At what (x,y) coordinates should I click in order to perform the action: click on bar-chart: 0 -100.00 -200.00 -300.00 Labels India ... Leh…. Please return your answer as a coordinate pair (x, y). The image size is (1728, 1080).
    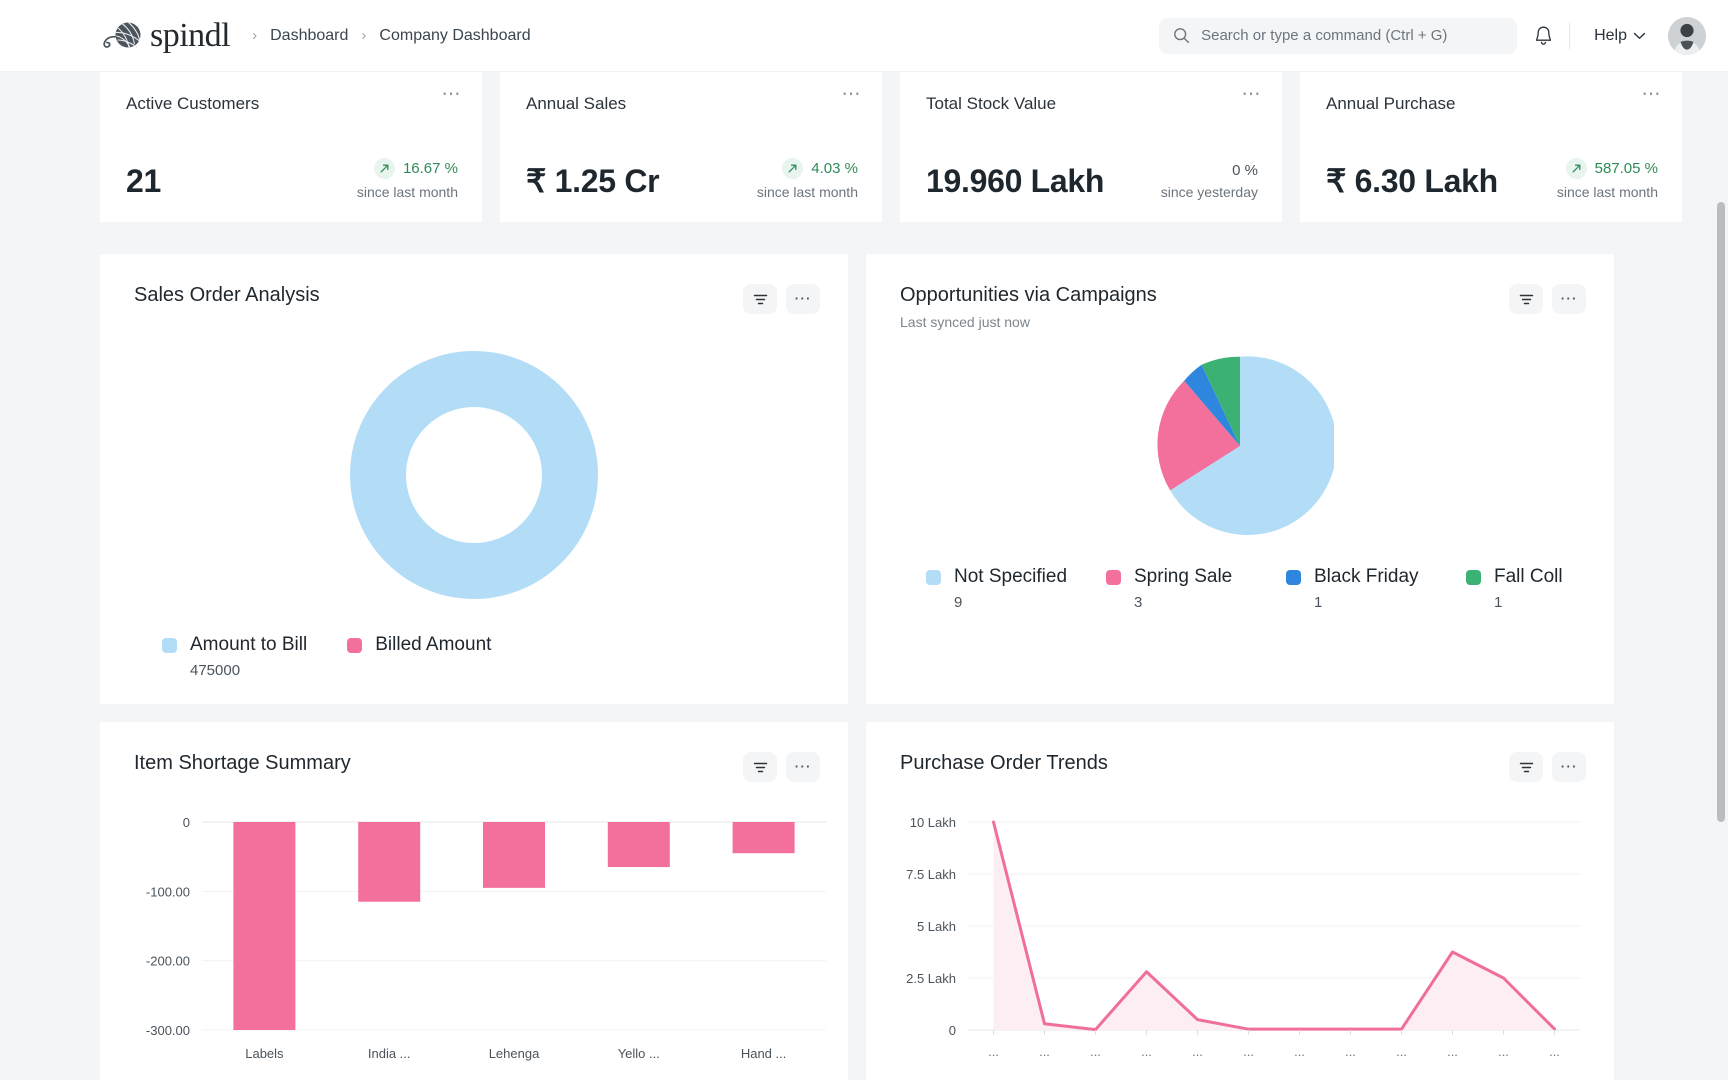
    Looking at the image, I should click on (474, 931).